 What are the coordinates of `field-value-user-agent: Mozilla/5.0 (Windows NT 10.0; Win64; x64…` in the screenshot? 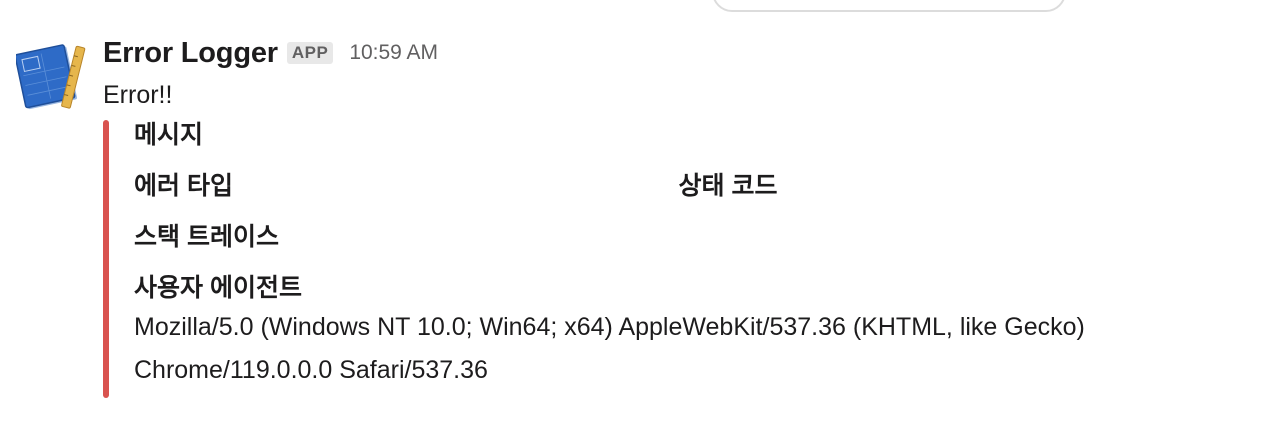 It's located at (609, 348).